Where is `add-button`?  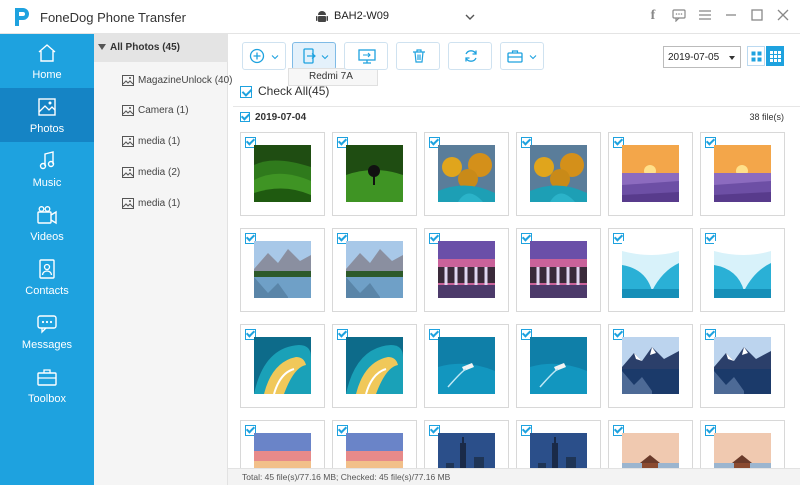
add-button is located at coordinates (264, 56).